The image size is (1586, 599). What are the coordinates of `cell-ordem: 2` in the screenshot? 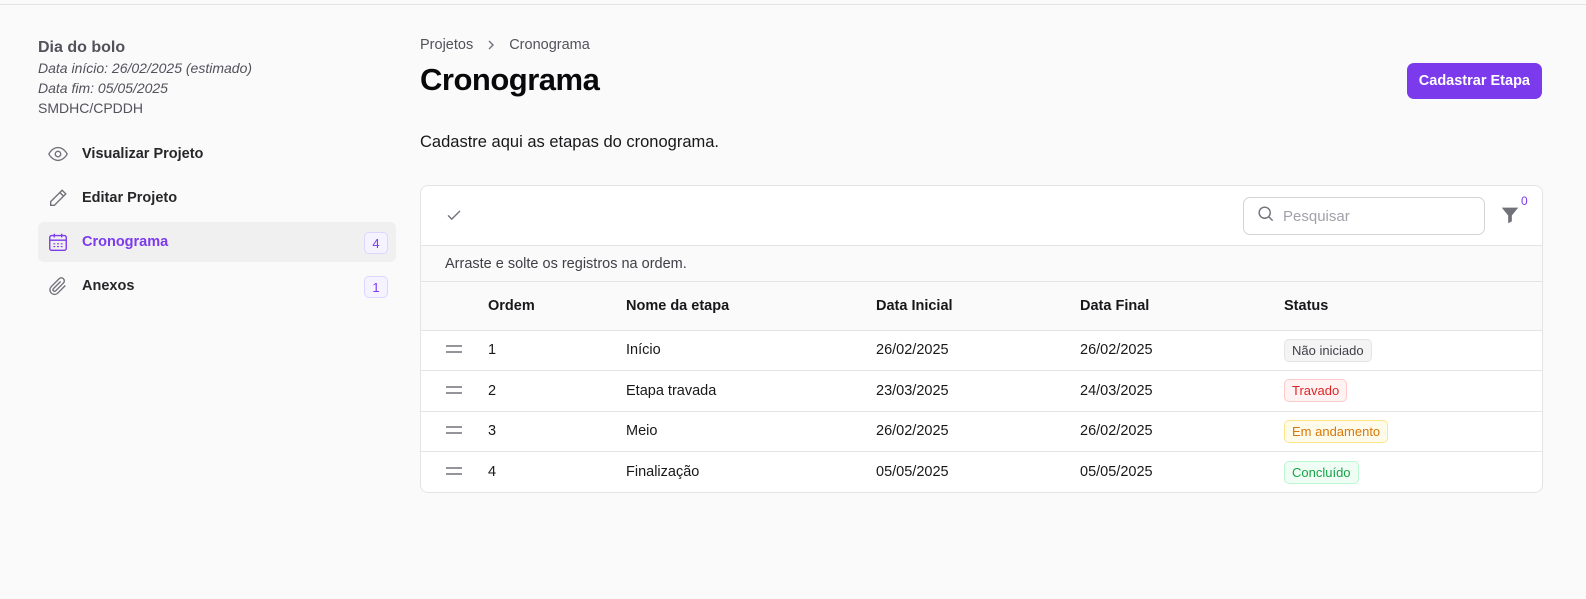 It's located at (557, 391).